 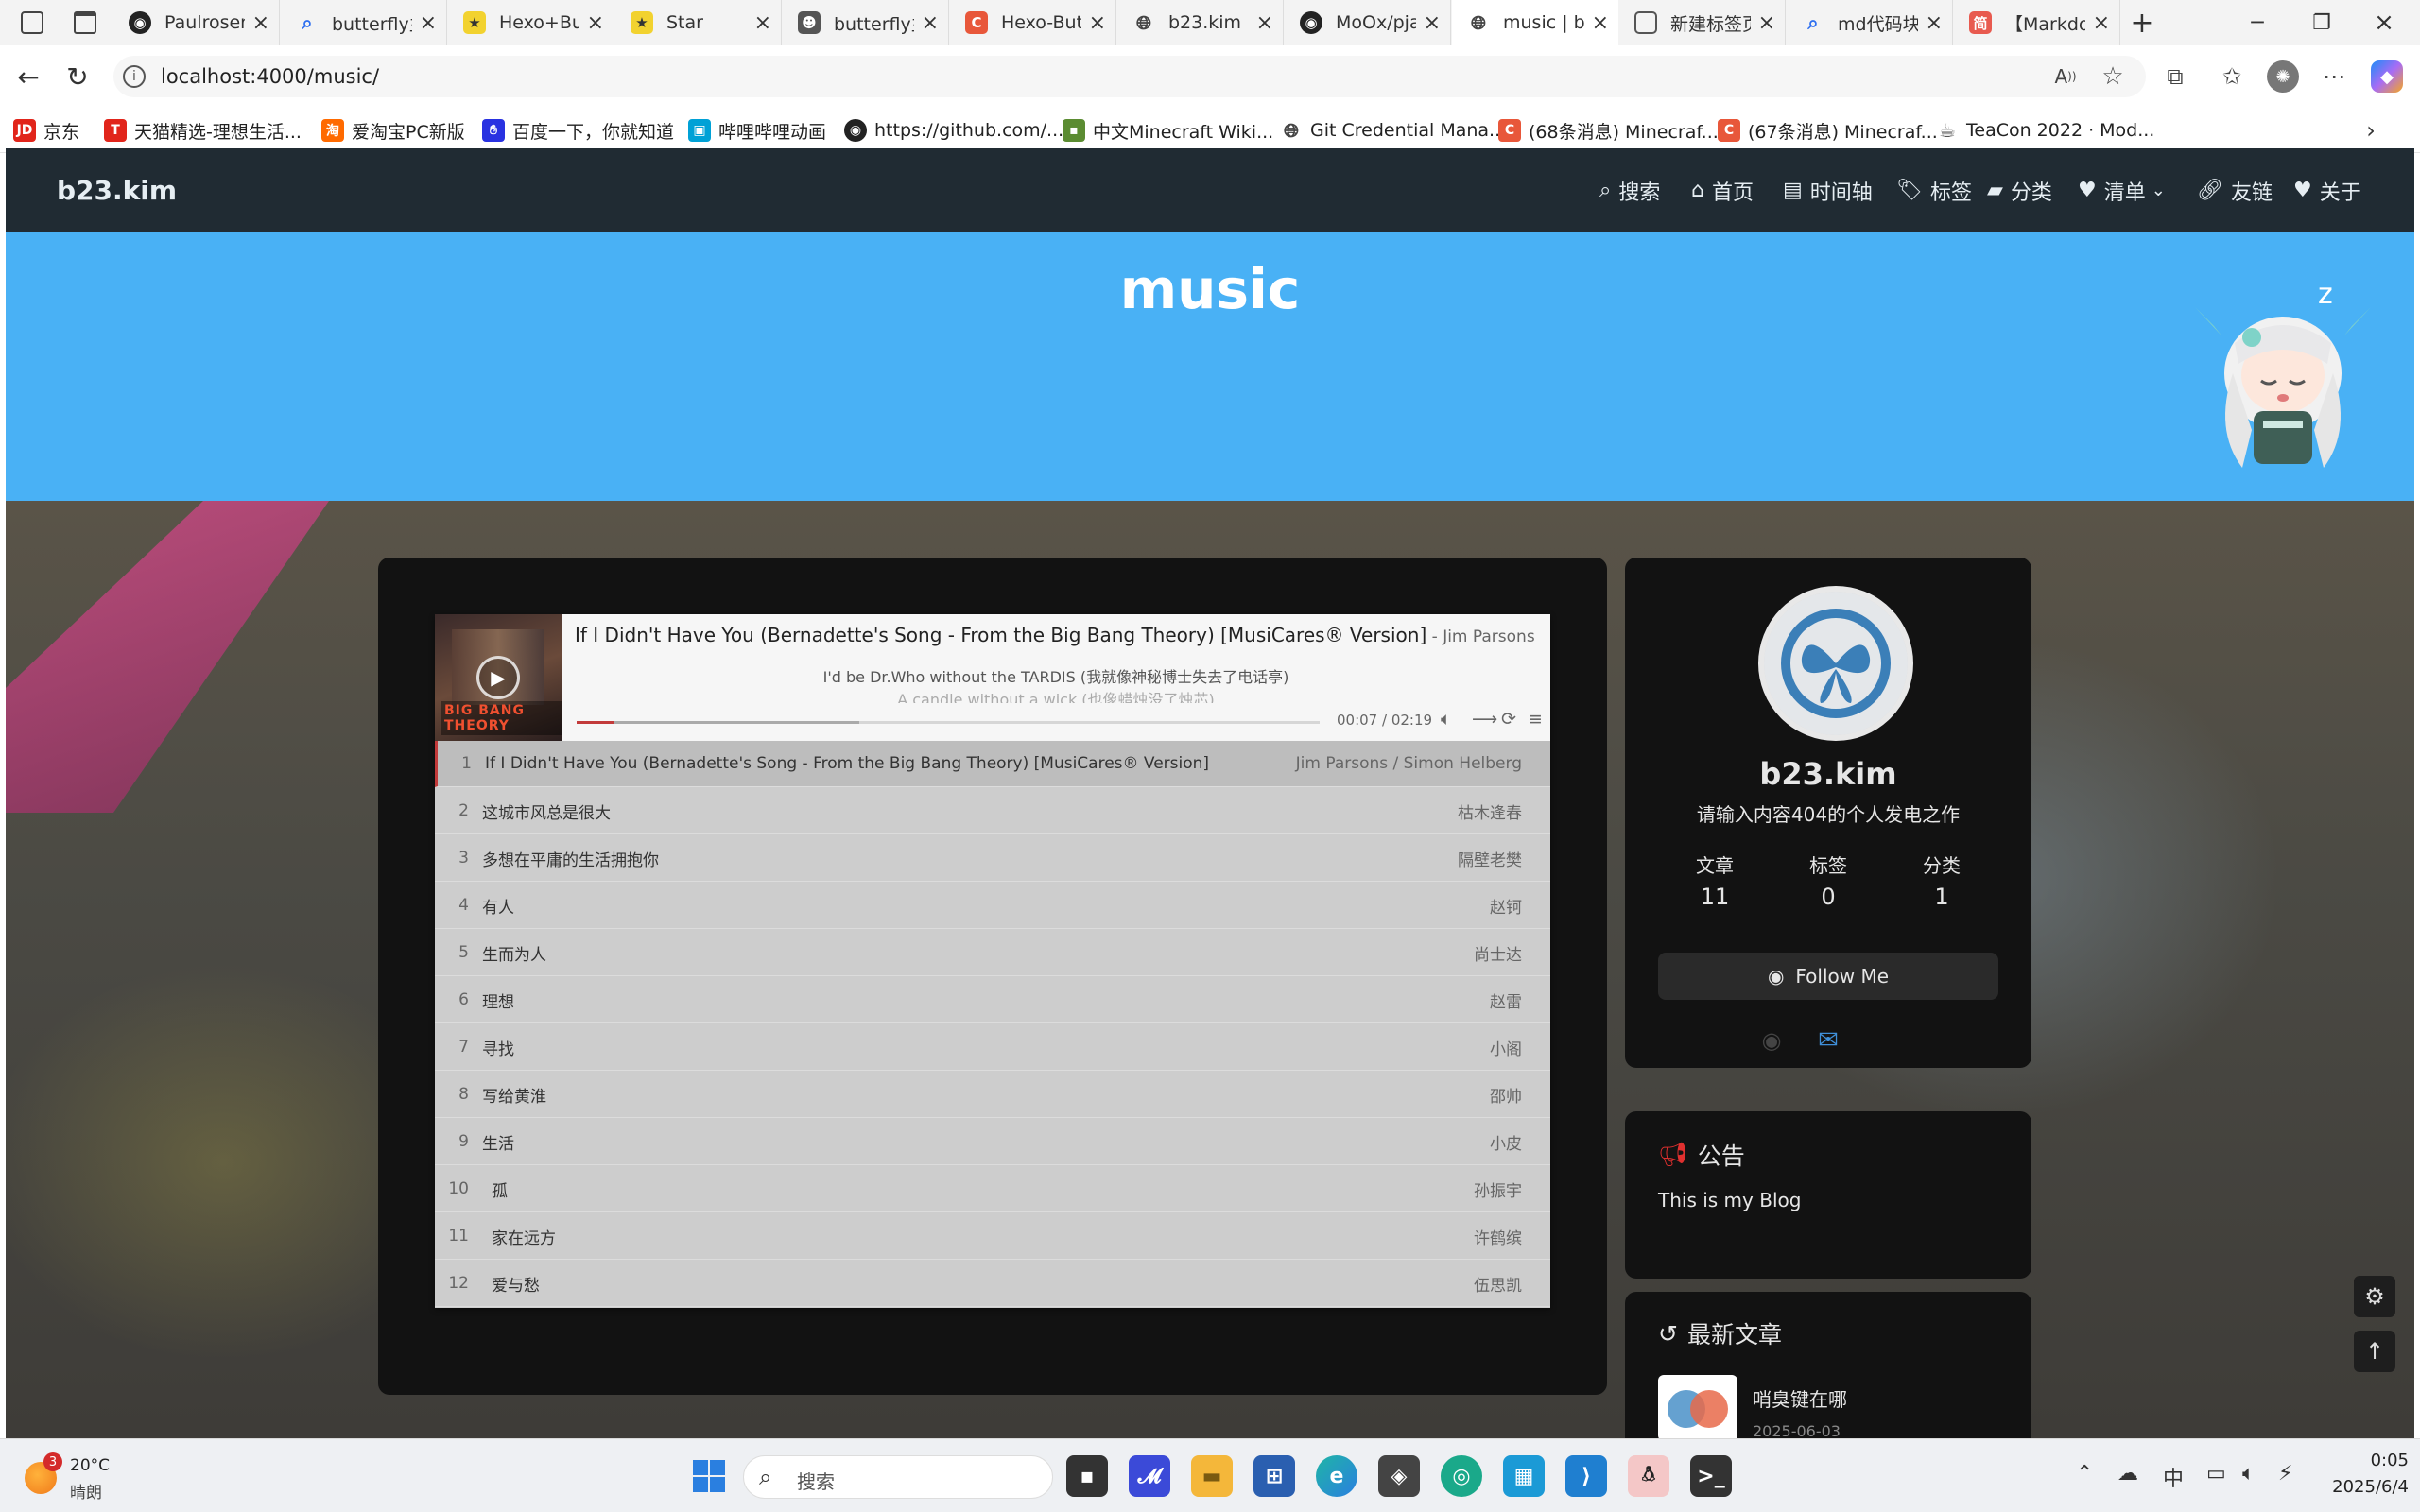 What do you see at coordinates (1828, 1040) in the screenshot?
I see `email-icon: ✉` at bounding box center [1828, 1040].